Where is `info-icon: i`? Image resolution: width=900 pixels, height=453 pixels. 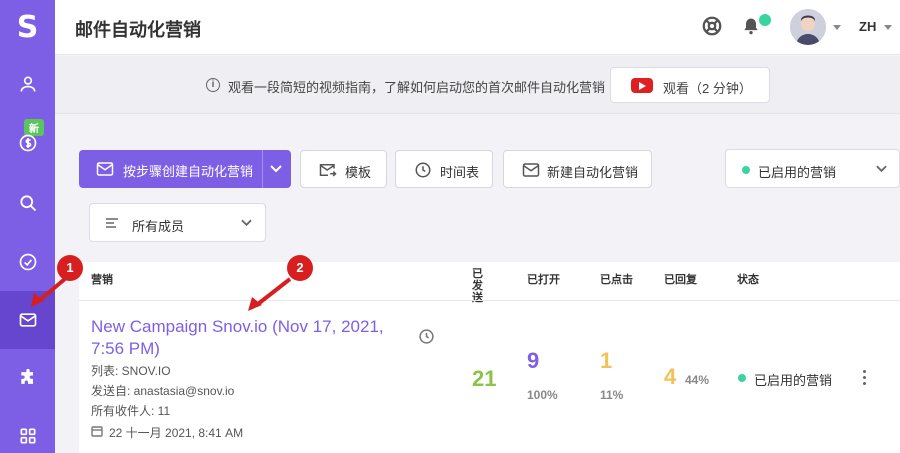
info-icon: i is located at coordinates (213, 85).